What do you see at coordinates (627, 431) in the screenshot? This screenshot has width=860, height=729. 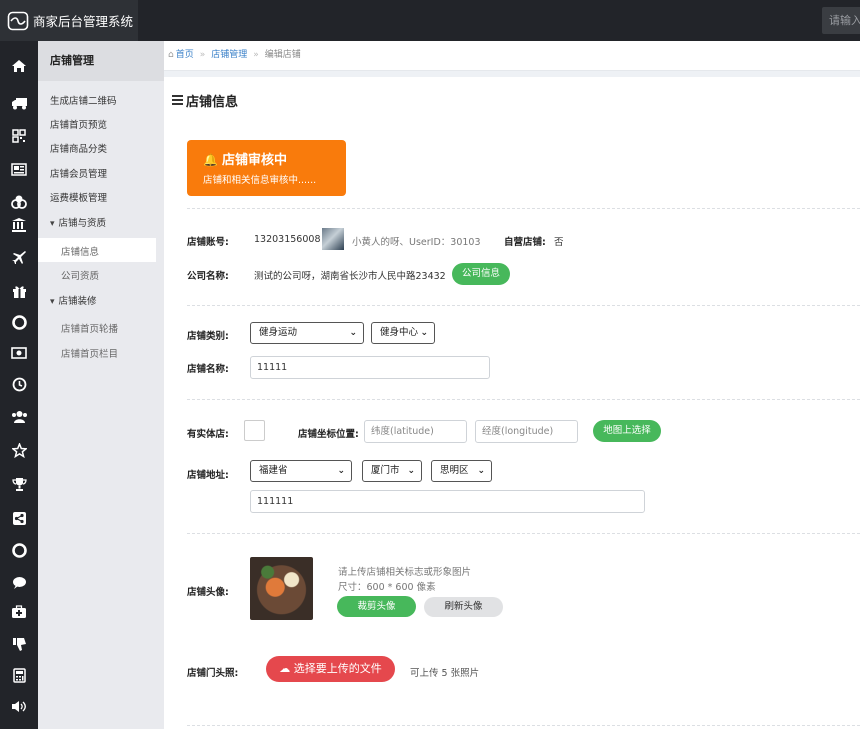 I see `map-select-button: 地图上选择` at bounding box center [627, 431].